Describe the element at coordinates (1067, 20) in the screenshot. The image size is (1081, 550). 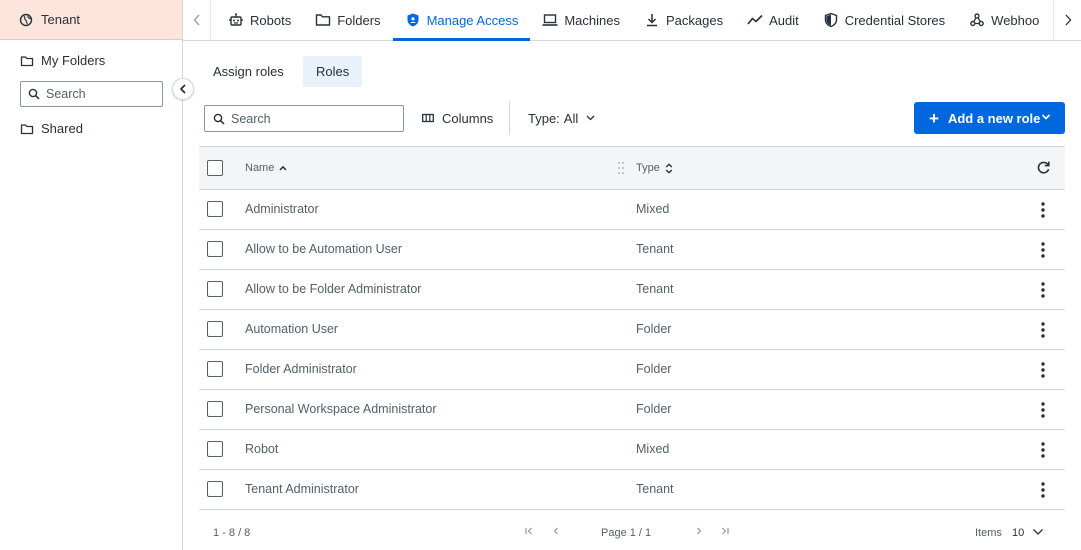
I see `scroll-tabs-right-button` at that location.